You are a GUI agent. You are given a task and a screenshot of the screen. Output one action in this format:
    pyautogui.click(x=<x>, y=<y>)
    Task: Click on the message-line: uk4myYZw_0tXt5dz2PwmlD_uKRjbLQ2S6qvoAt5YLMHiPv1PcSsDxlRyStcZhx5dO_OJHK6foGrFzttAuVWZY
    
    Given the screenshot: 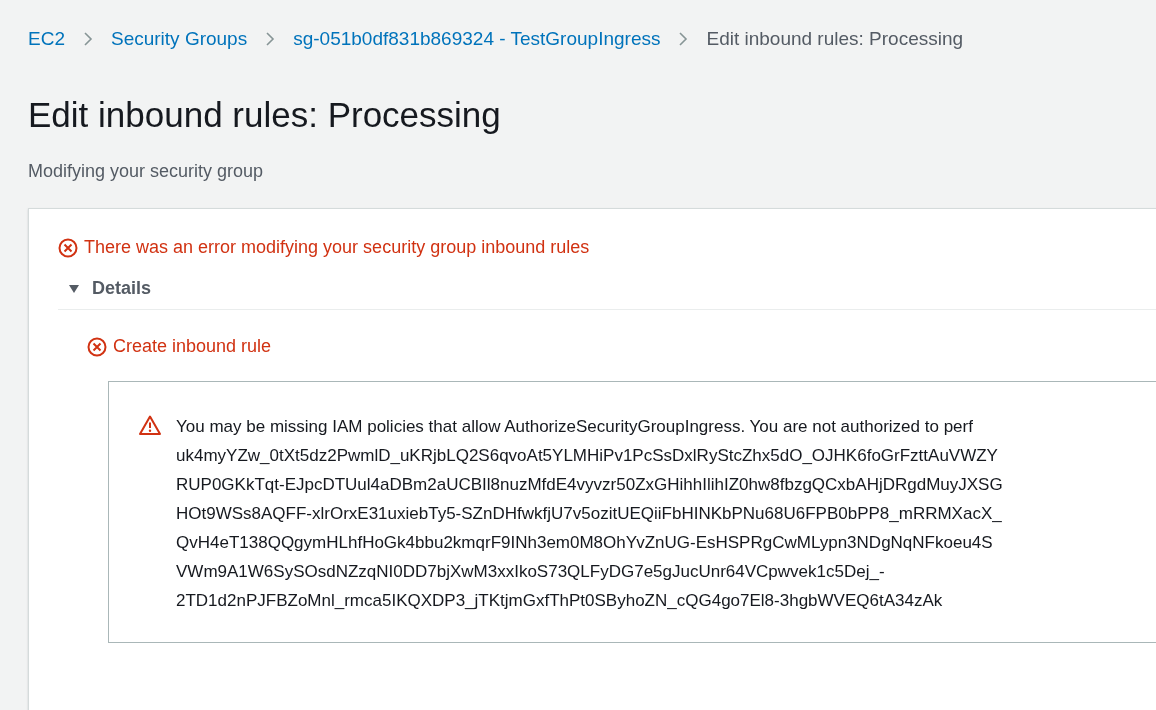 What is the action you would take?
    pyautogui.click(x=587, y=456)
    